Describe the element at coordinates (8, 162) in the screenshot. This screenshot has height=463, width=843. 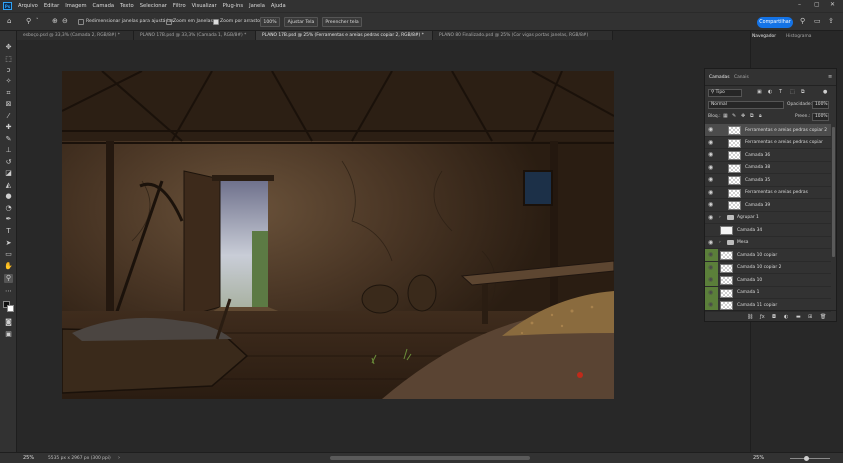
I see `history-brush-tool-icon: ↺` at that location.